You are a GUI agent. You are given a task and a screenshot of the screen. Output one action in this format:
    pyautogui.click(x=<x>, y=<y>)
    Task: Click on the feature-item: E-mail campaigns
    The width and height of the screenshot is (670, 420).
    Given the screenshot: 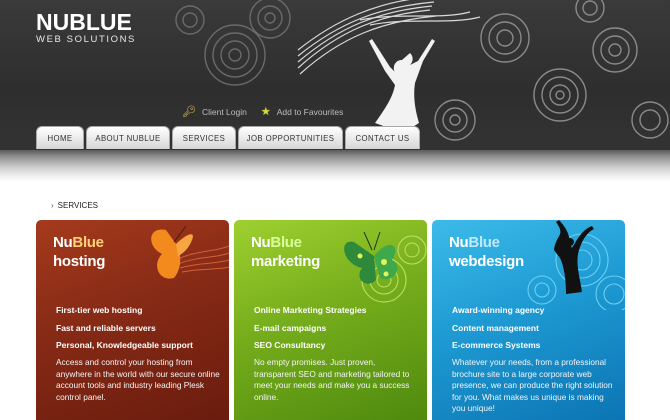 What is the action you would take?
    pyautogui.click(x=290, y=327)
    